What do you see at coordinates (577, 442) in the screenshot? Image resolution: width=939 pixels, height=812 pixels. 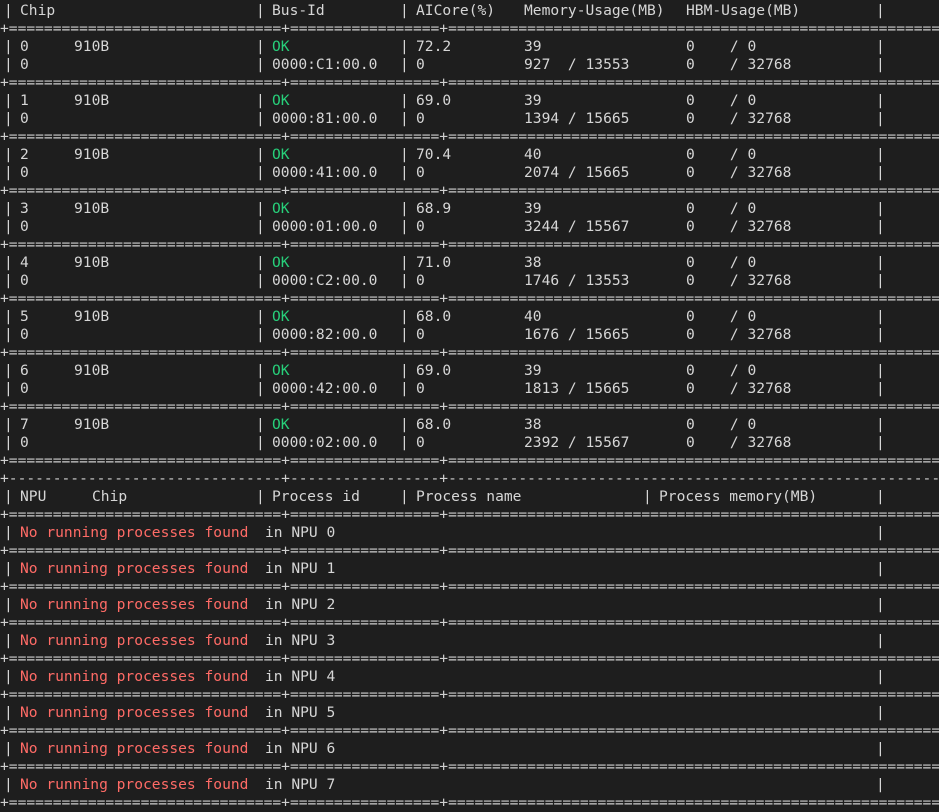 I see `chip-memory-usage: 2392 / 15567` at bounding box center [577, 442].